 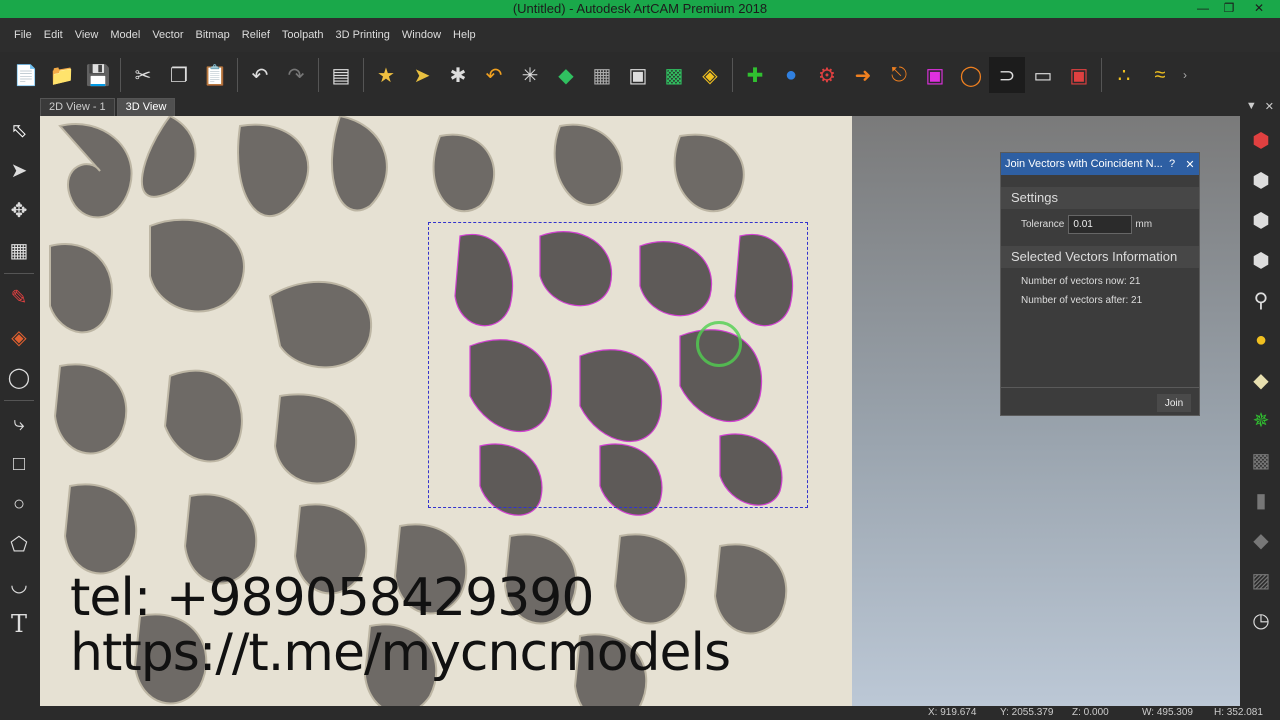 What do you see at coordinates (19, 377) in the screenshot?
I see `measure-icon: ◯` at bounding box center [19, 377].